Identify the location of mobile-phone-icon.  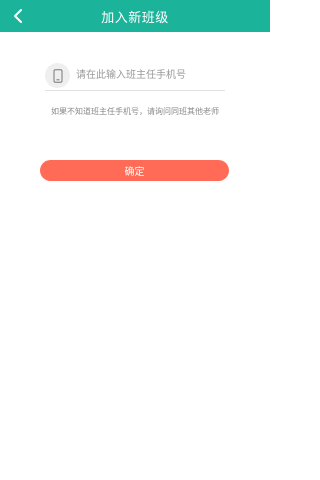
(57, 75).